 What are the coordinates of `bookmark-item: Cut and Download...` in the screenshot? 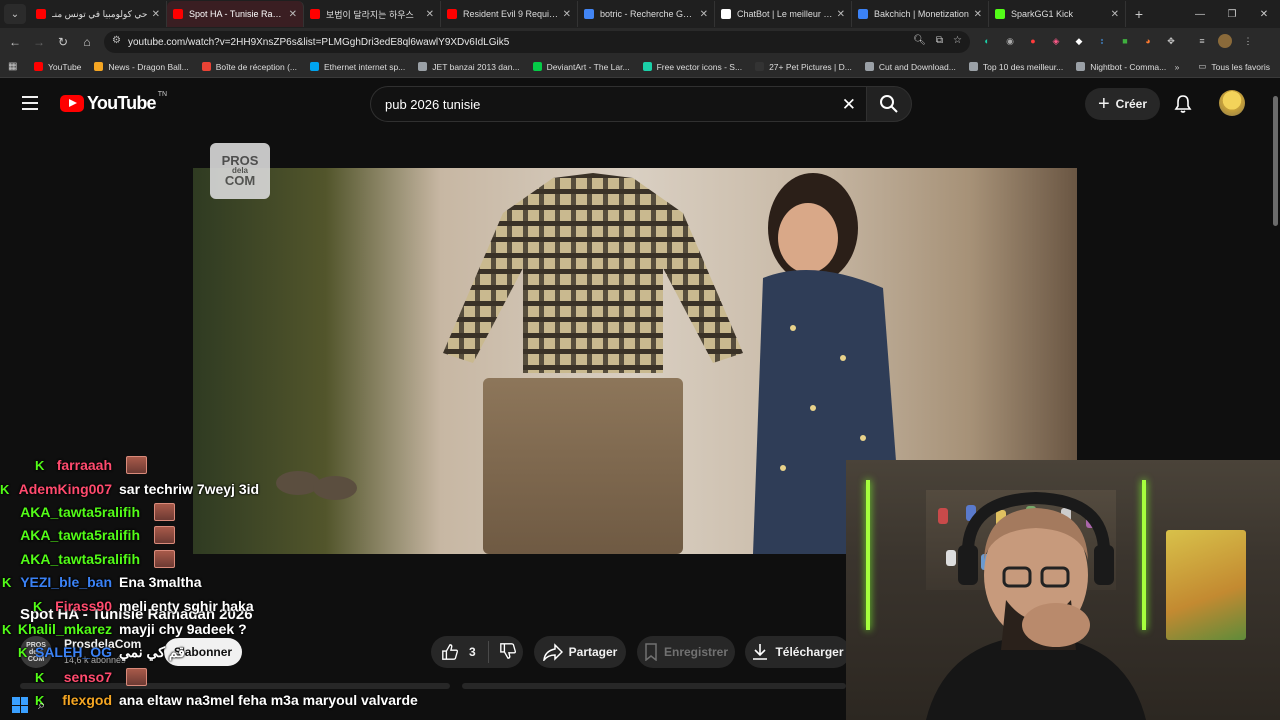 It's located at (910, 67).